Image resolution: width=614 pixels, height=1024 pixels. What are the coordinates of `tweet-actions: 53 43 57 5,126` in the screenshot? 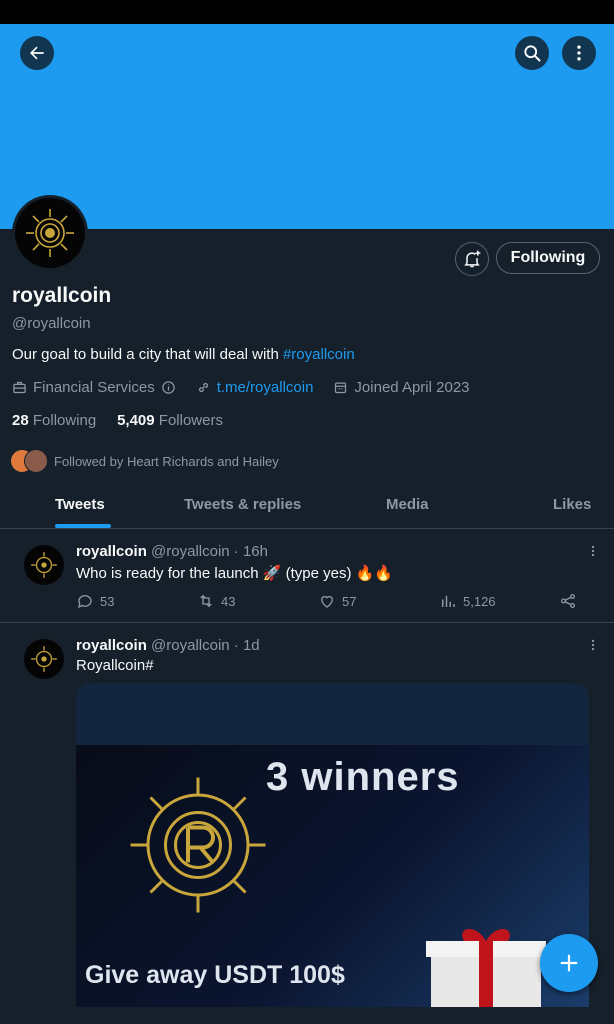 It's located at (328, 602).